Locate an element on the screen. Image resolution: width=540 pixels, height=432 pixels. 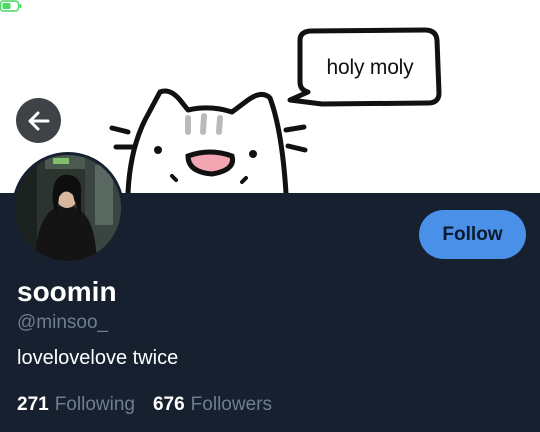
back-arrow-icon is located at coordinates (38, 120).